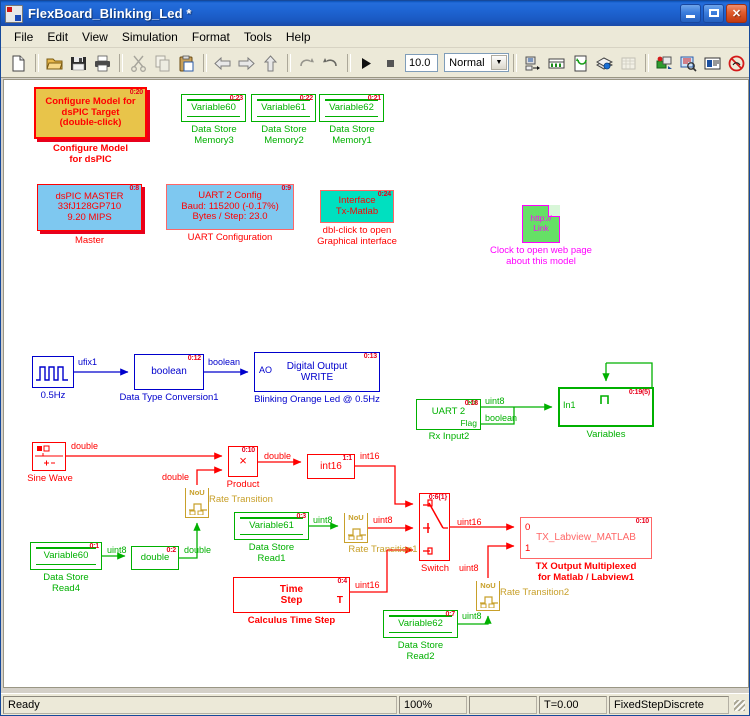 The image size is (750, 716). Describe the element at coordinates (230, 237) in the screenshot. I see `caption-line: UART Configuration` at that location.